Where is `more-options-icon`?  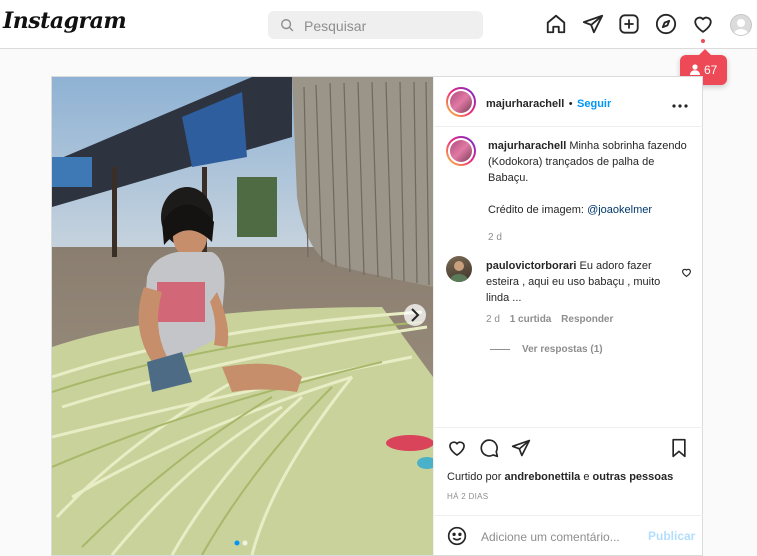 more-options-icon is located at coordinates (680, 104).